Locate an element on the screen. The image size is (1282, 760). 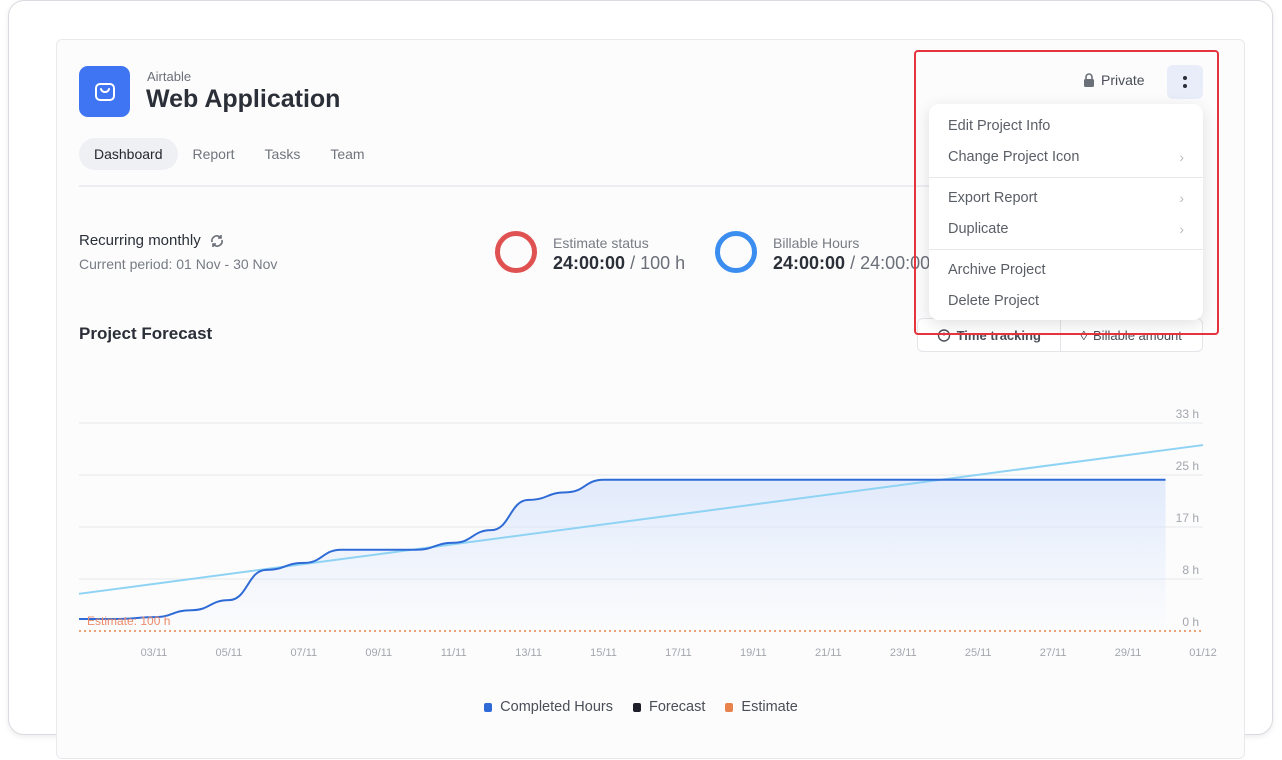
privacy-status: Private is located at coordinates (1114, 80).